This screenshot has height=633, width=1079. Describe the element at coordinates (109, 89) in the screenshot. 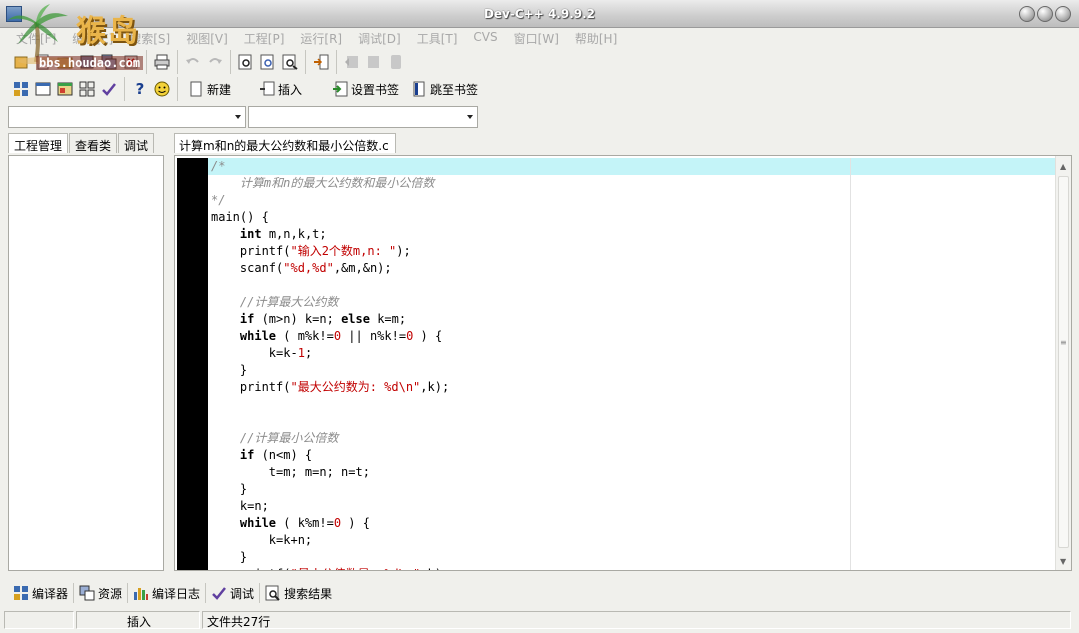

I see `debug-check-icon` at that location.